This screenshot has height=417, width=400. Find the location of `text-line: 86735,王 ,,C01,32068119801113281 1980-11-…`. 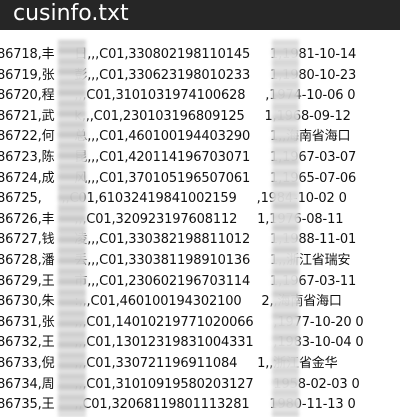

text-line: 86735,王 ,,C01,32068119801113281 1980-11-… is located at coordinates (178, 405).